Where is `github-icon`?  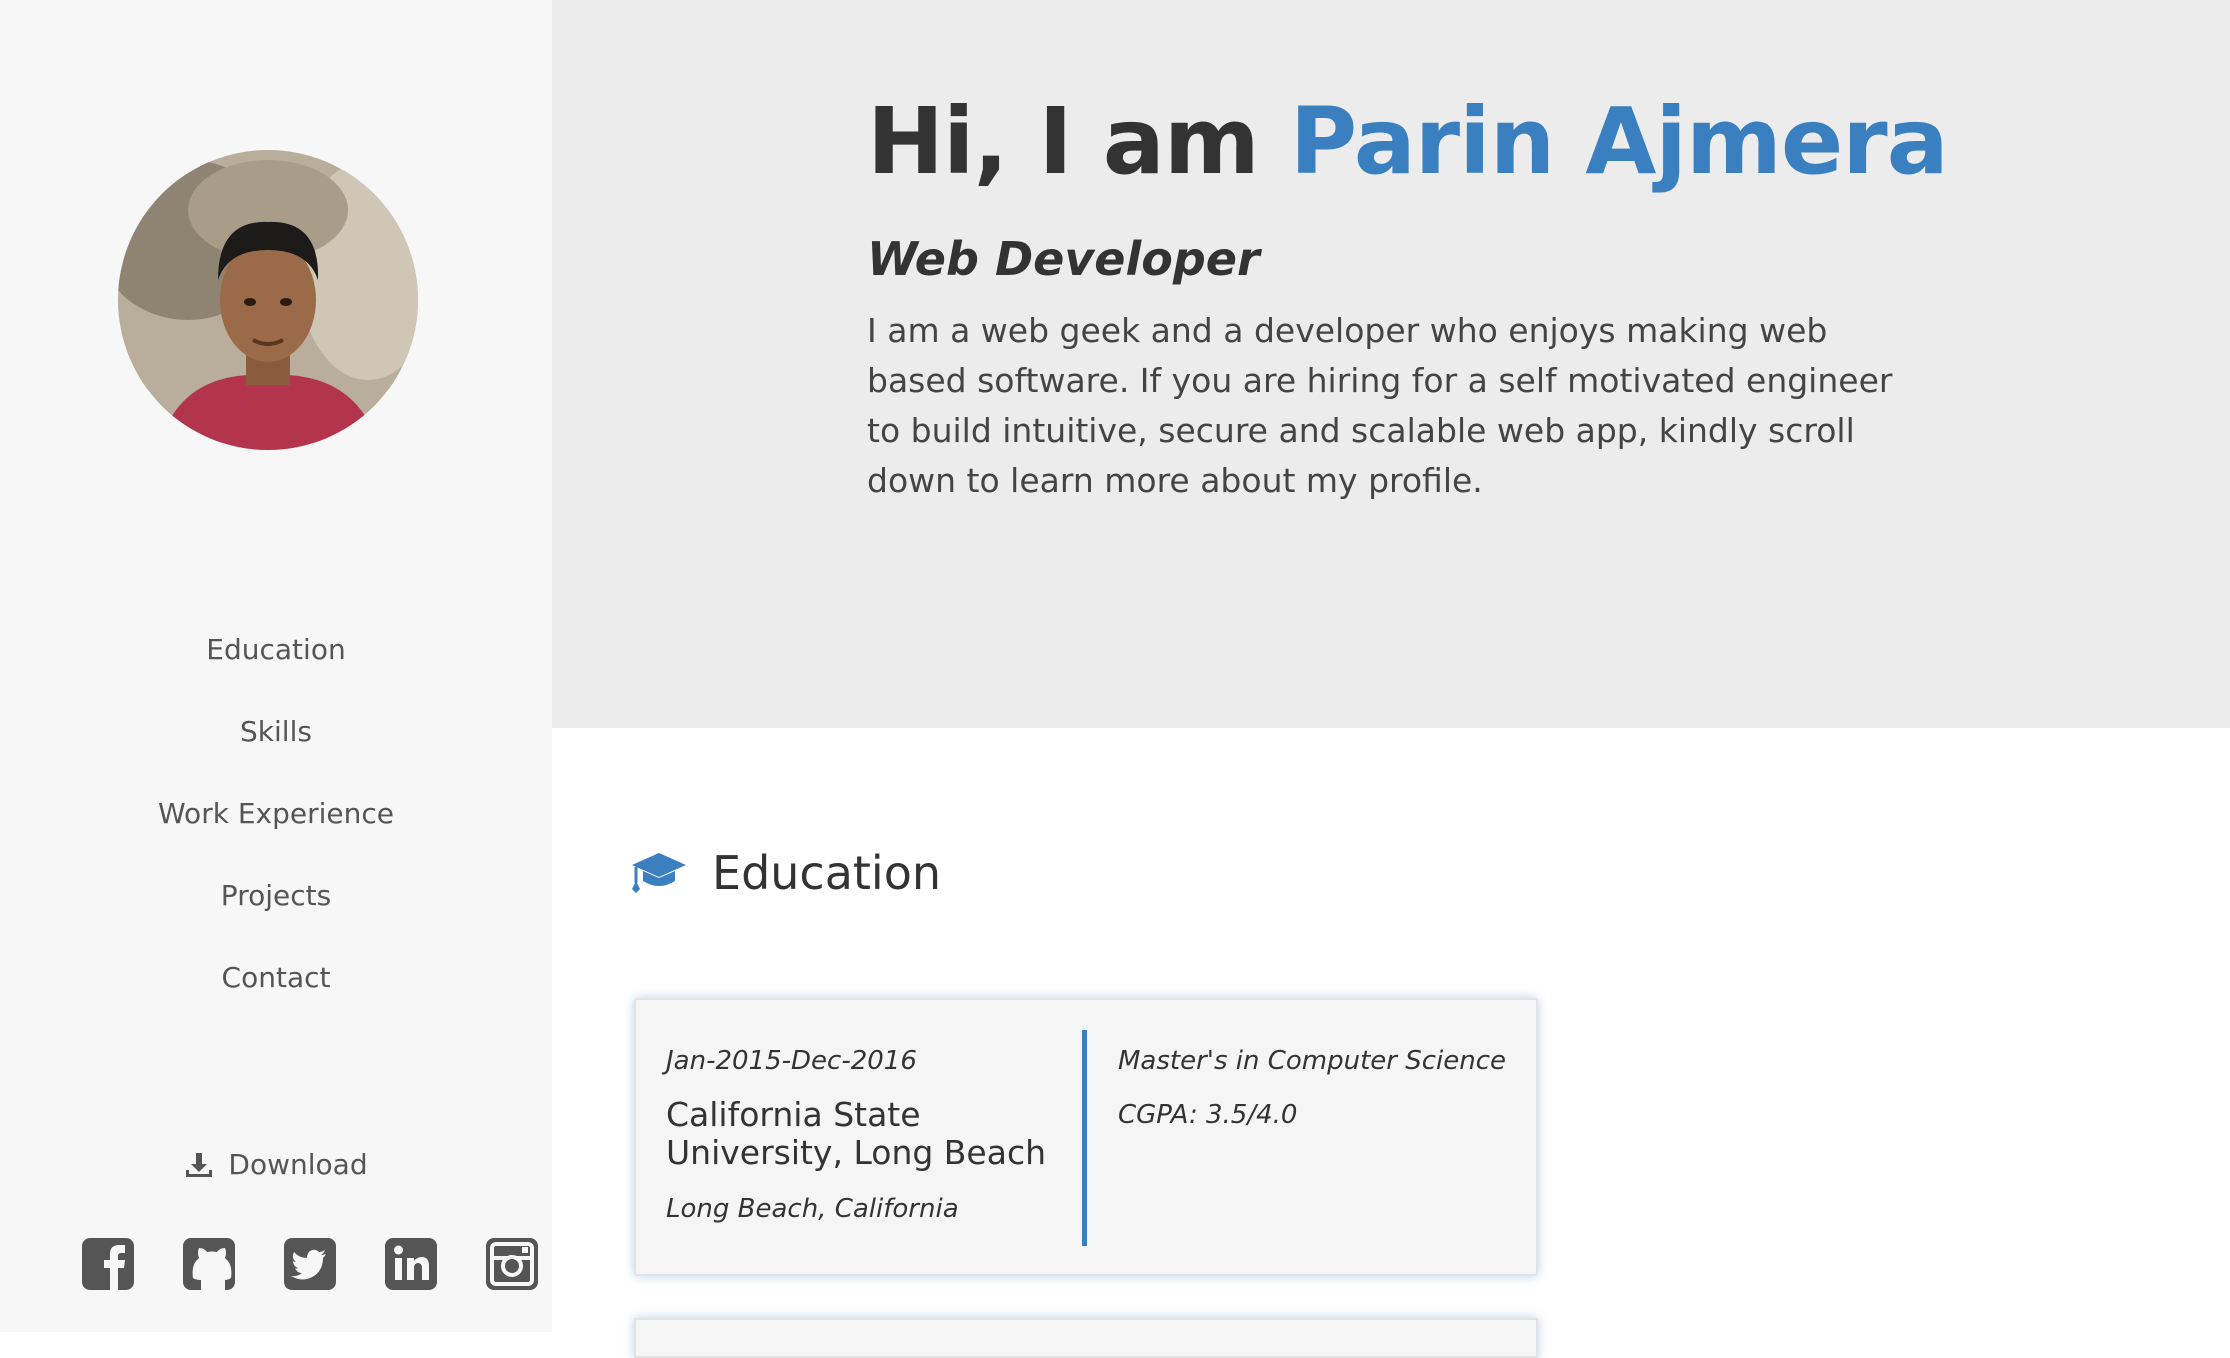 github-icon is located at coordinates (209, 1264).